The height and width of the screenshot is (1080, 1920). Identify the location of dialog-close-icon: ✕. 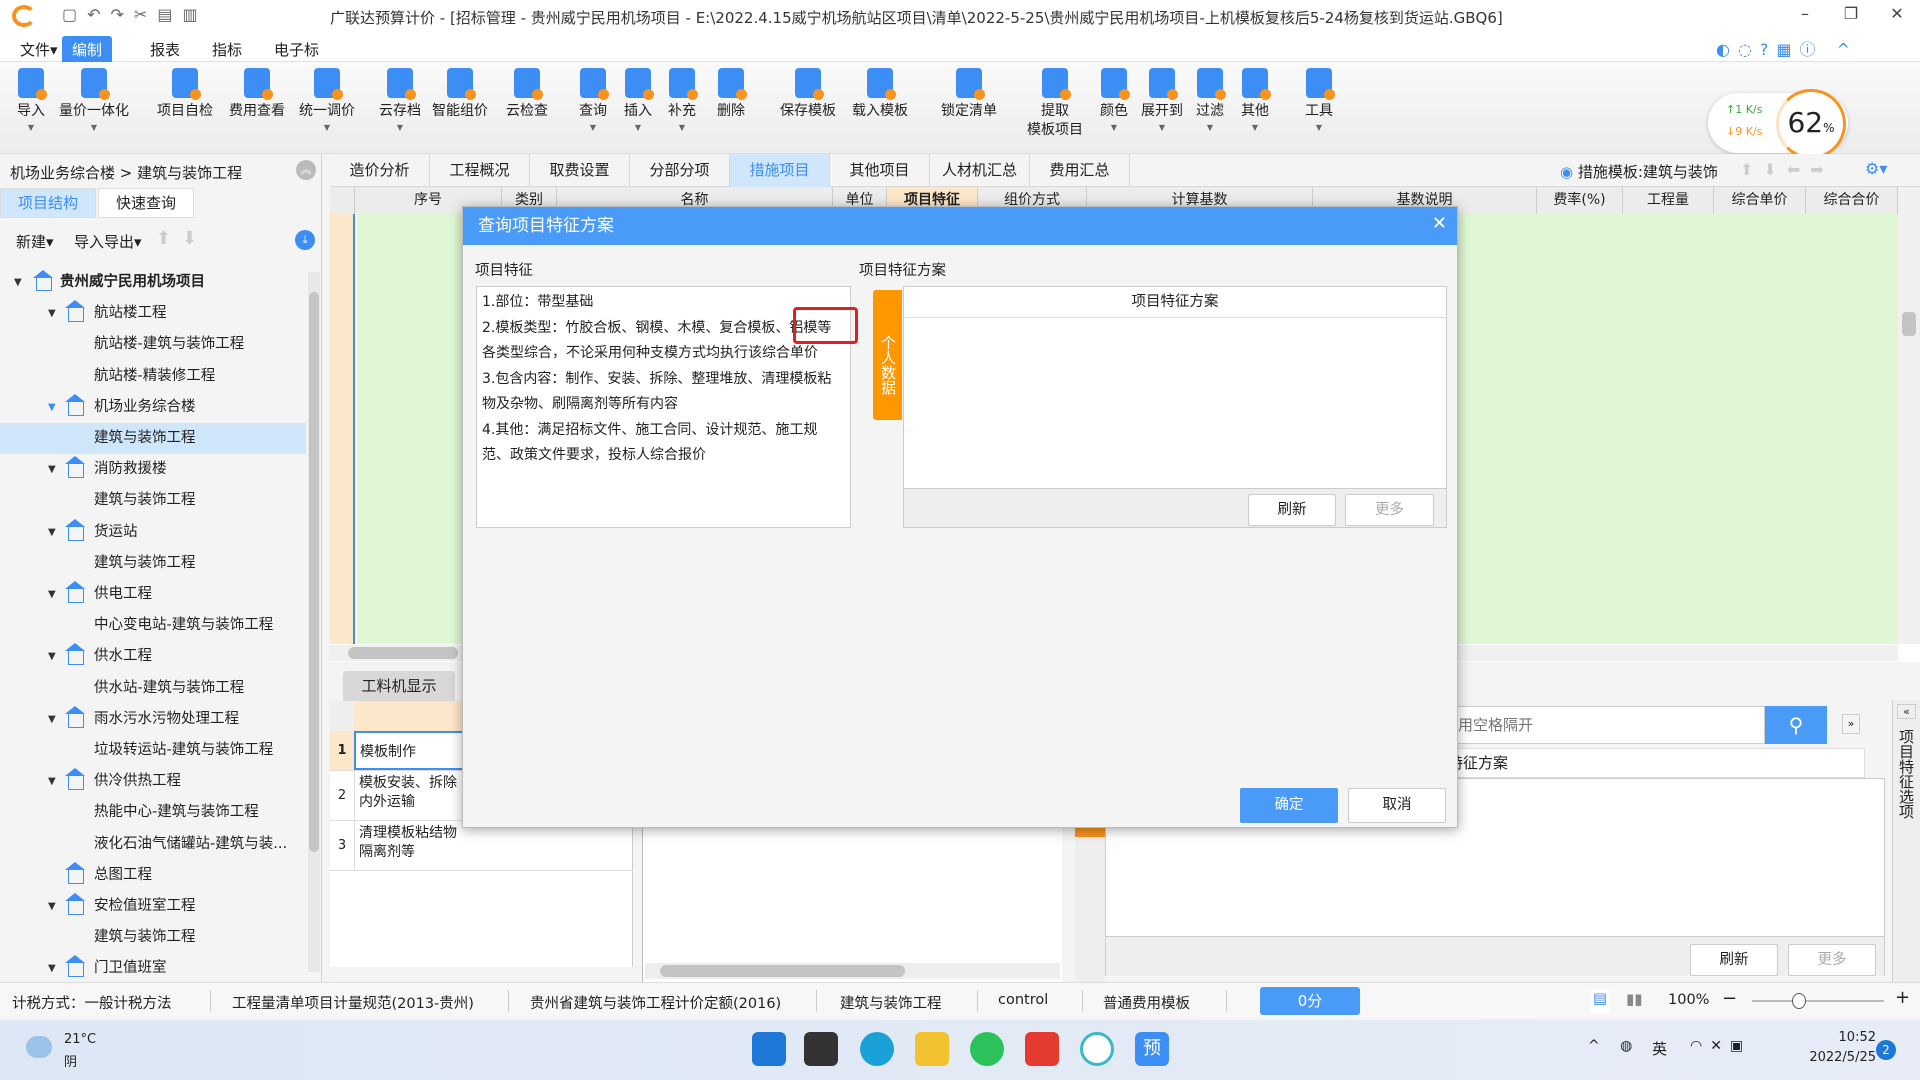
(1439, 223).